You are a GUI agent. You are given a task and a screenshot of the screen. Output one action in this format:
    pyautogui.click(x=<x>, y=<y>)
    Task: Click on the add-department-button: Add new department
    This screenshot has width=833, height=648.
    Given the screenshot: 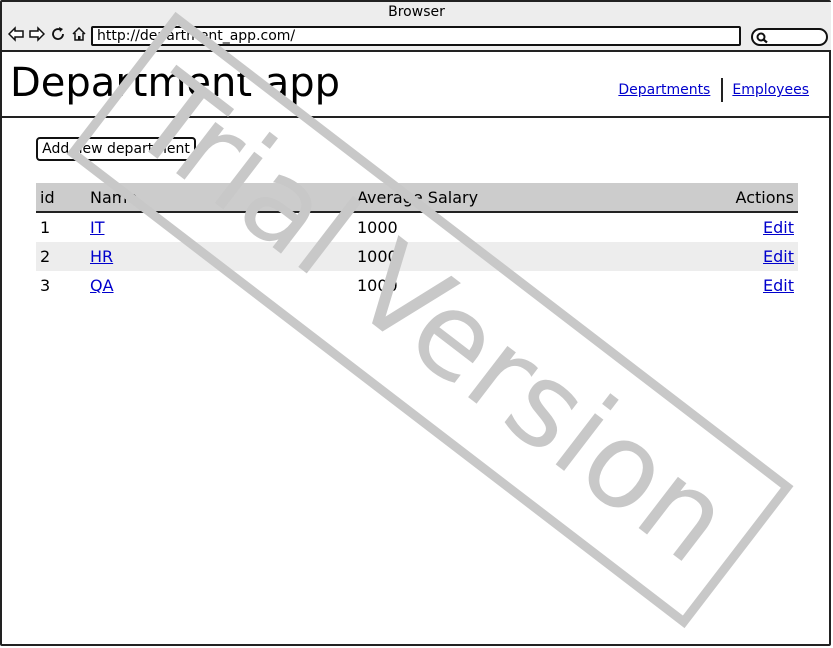 What is the action you would take?
    pyautogui.click(x=116, y=149)
    